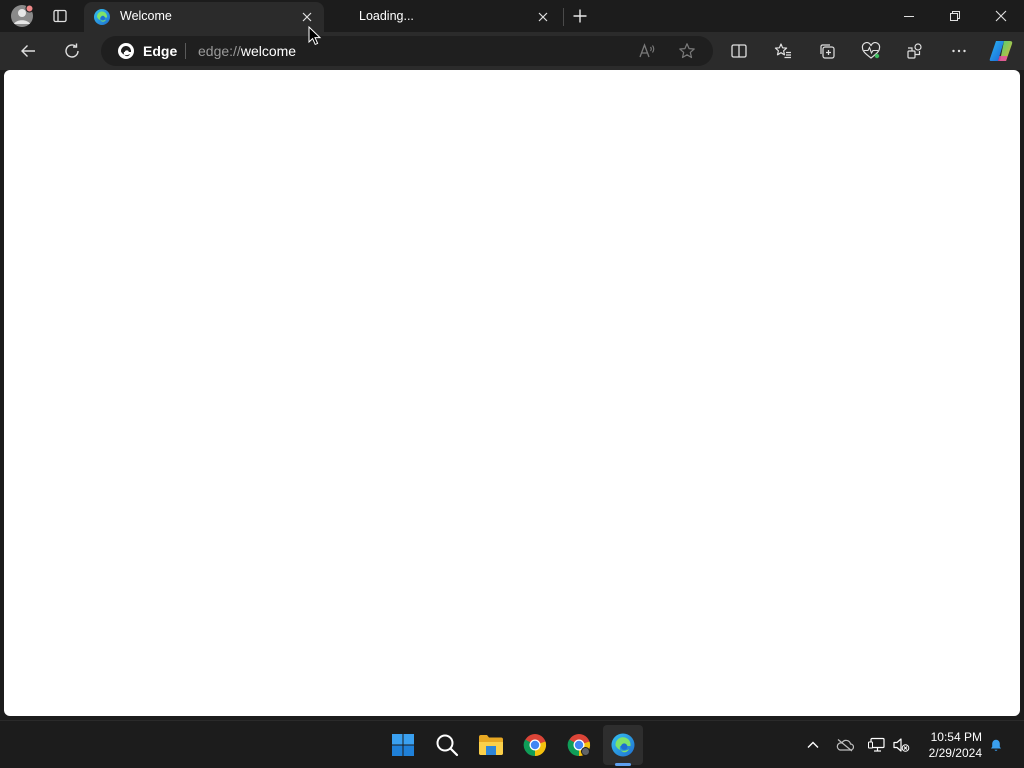 The height and width of the screenshot is (768, 1024). I want to click on read-aloud-icon, so click(647, 50).